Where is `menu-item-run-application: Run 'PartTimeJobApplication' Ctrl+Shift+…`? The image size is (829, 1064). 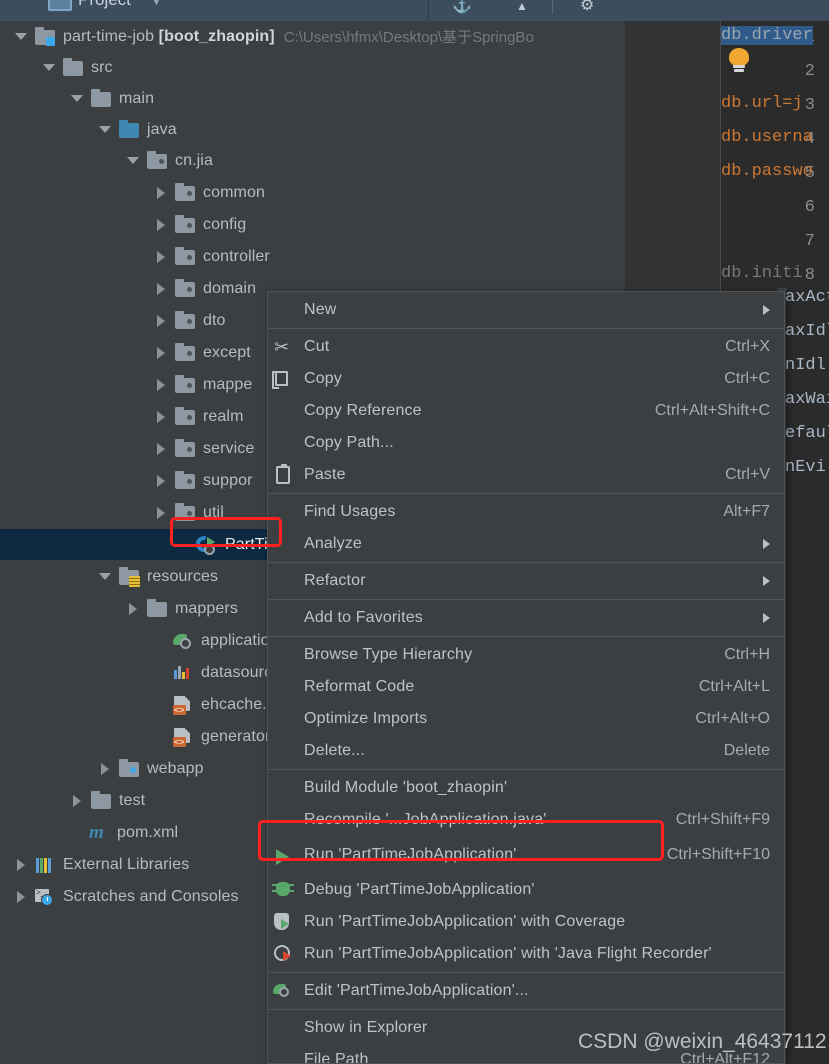 menu-item-run-application: Run 'PartTimeJobApplication' Ctrl+Shift+… is located at coordinates (526, 855).